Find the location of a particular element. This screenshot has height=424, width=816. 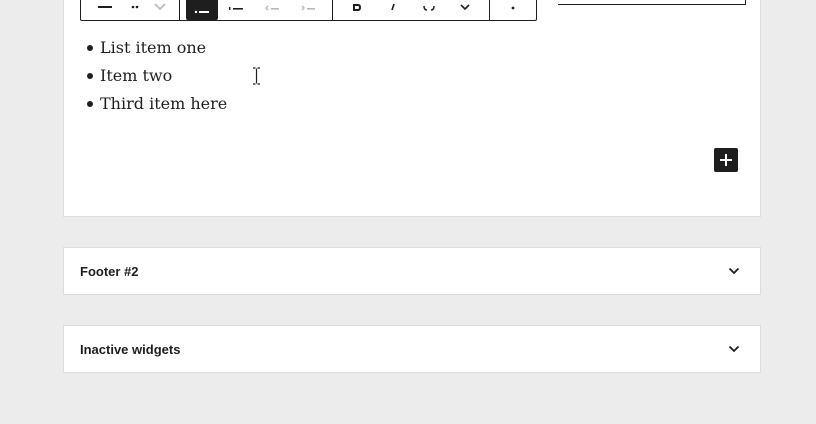

list-item: List item one is located at coordinates (157, 50).